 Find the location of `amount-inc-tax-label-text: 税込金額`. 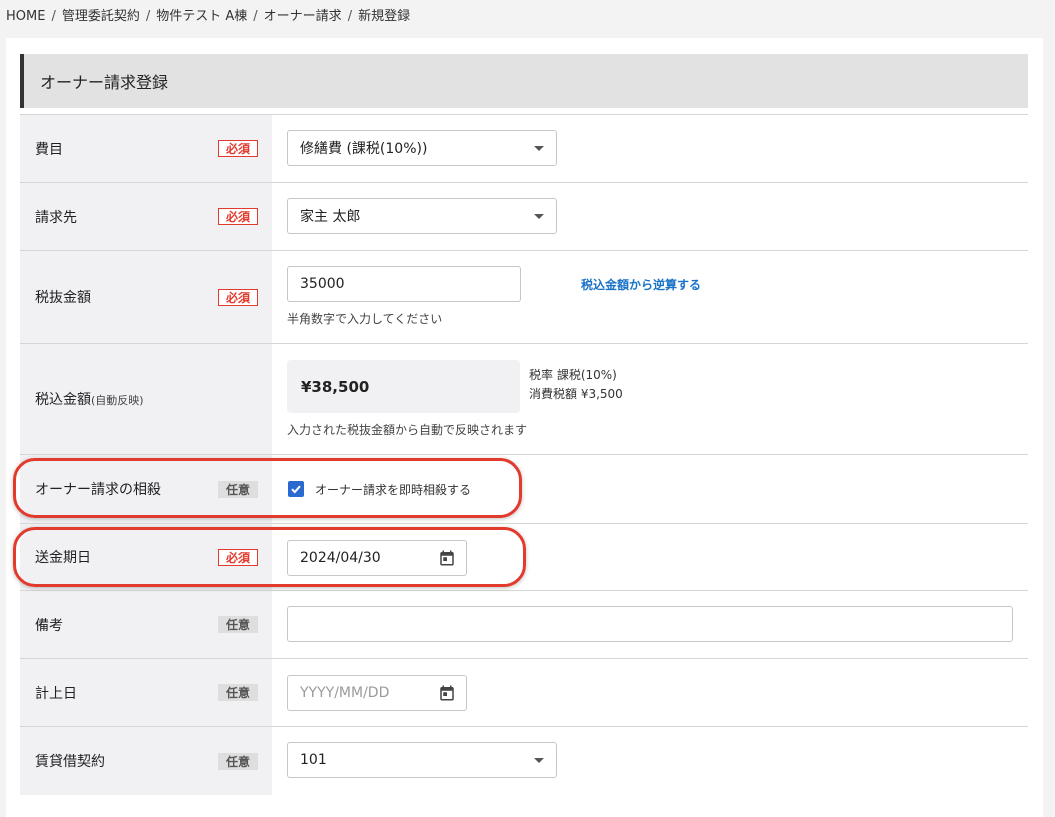

amount-inc-tax-label-text: 税込金額 is located at coordinates (63, 400).